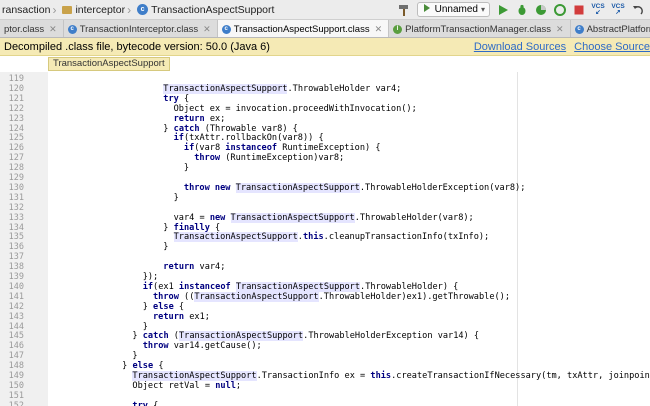  What do you see at coordinates (140, 403) in the screenshot?
I see `code-keyword: try` at bounding box center [140, 403].